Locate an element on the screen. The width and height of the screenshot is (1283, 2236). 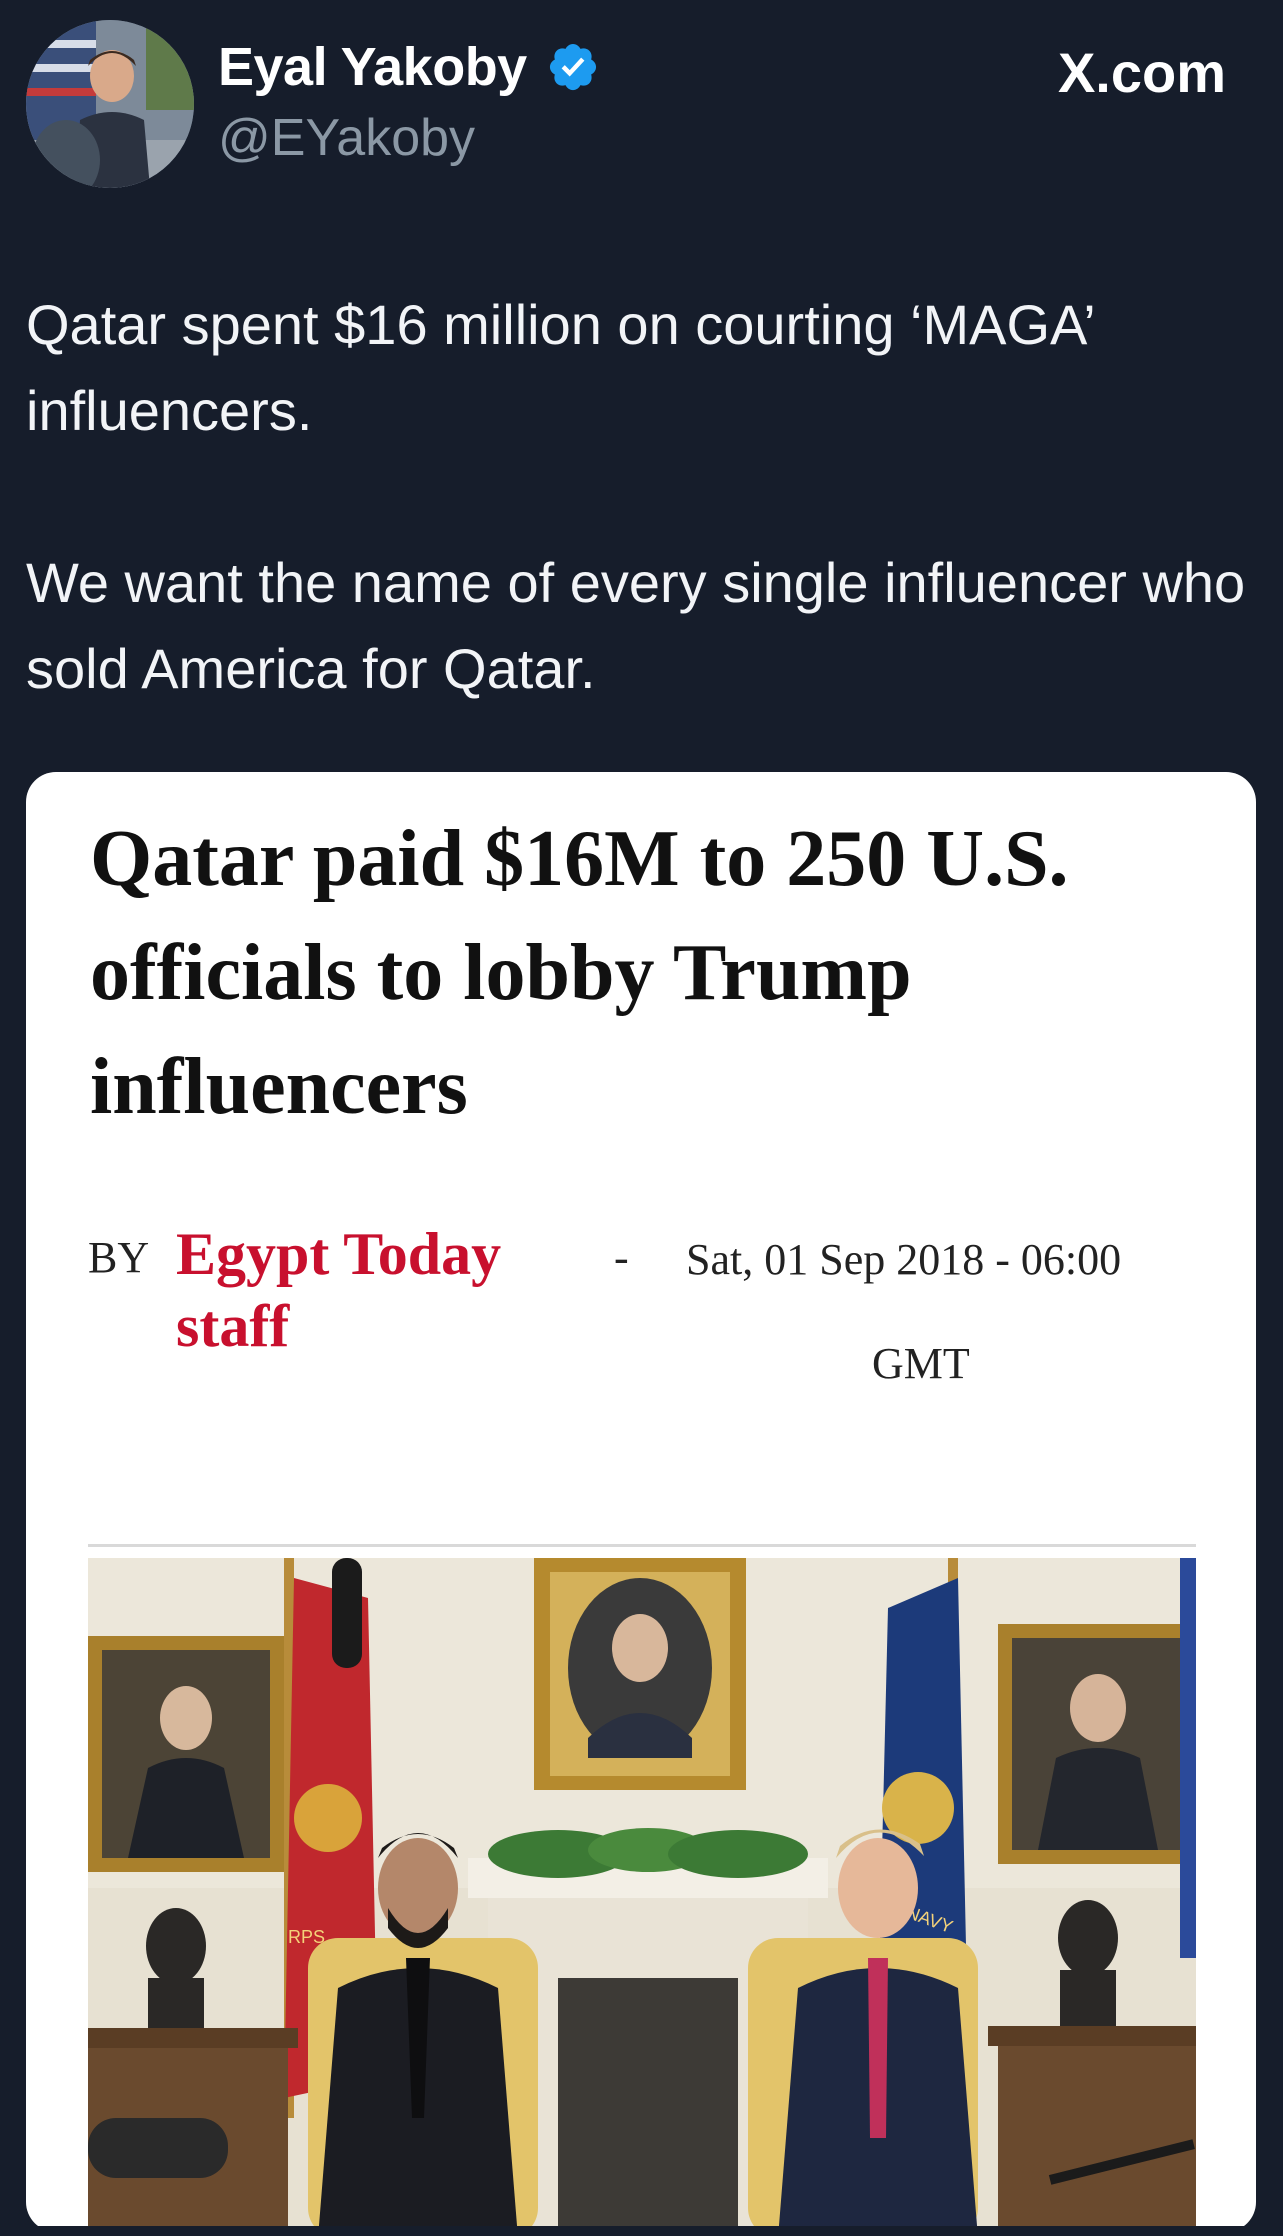
byline-date: Sat, 01 Sep 2018 - 06:00 is located at coordinates (904, 1259).